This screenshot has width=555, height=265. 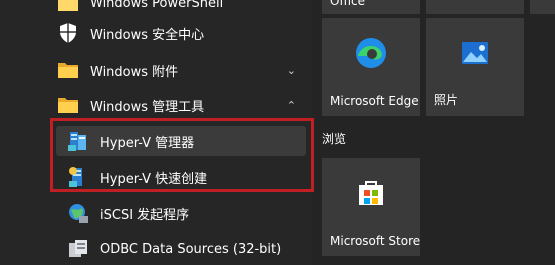 I want to click on tile-microsoft-store: Microsoft Store, so click(x=371, y=207).